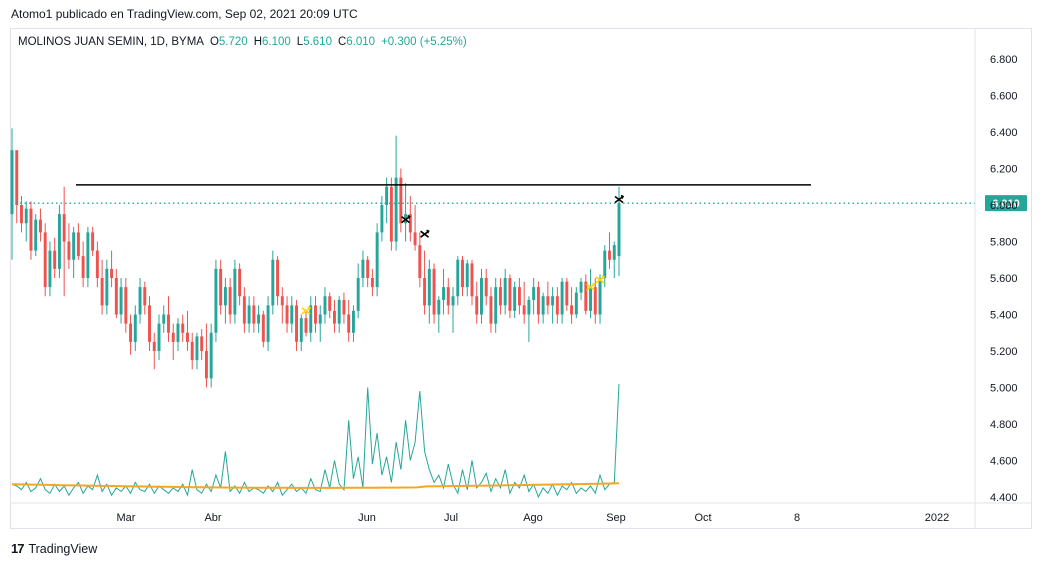 This screenshot has width=1041, height=566. What do you see at coordinates (63, 548) in the screenshot?
I see `tradingview-brand: TradingView` at bounding box center [63, 548].